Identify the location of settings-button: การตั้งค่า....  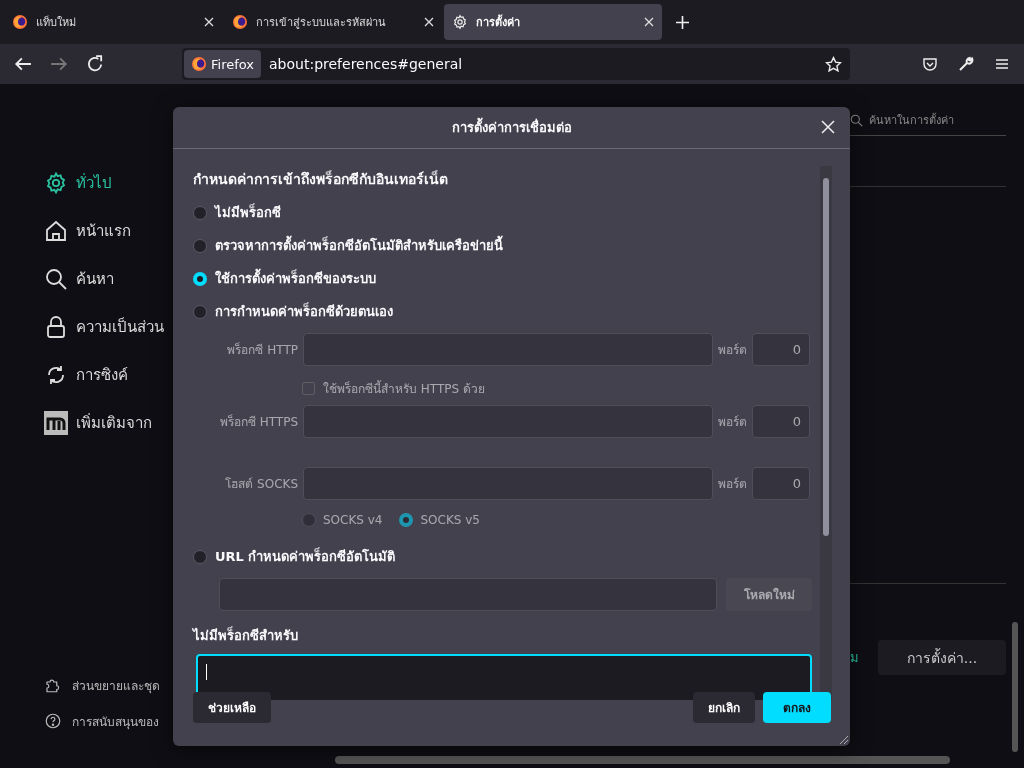
(942, 657).